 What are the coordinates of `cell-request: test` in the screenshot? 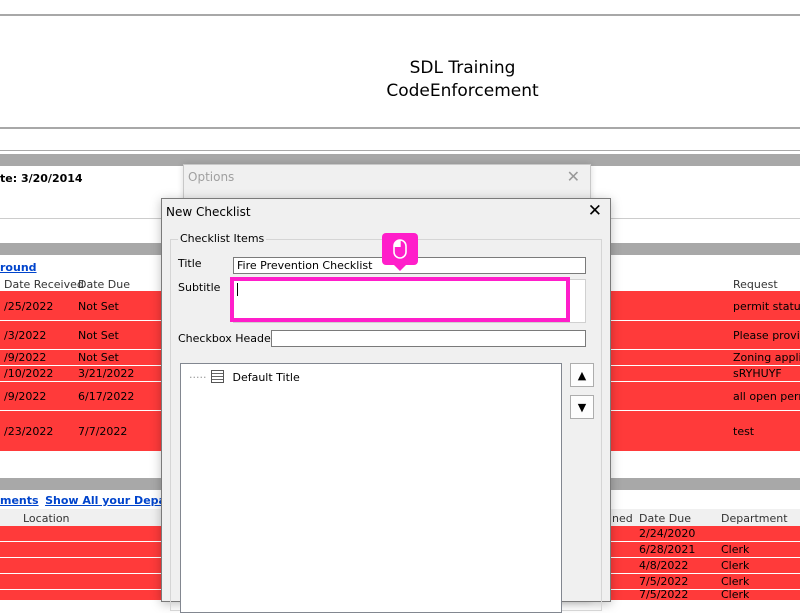 It's located at (744, 431).